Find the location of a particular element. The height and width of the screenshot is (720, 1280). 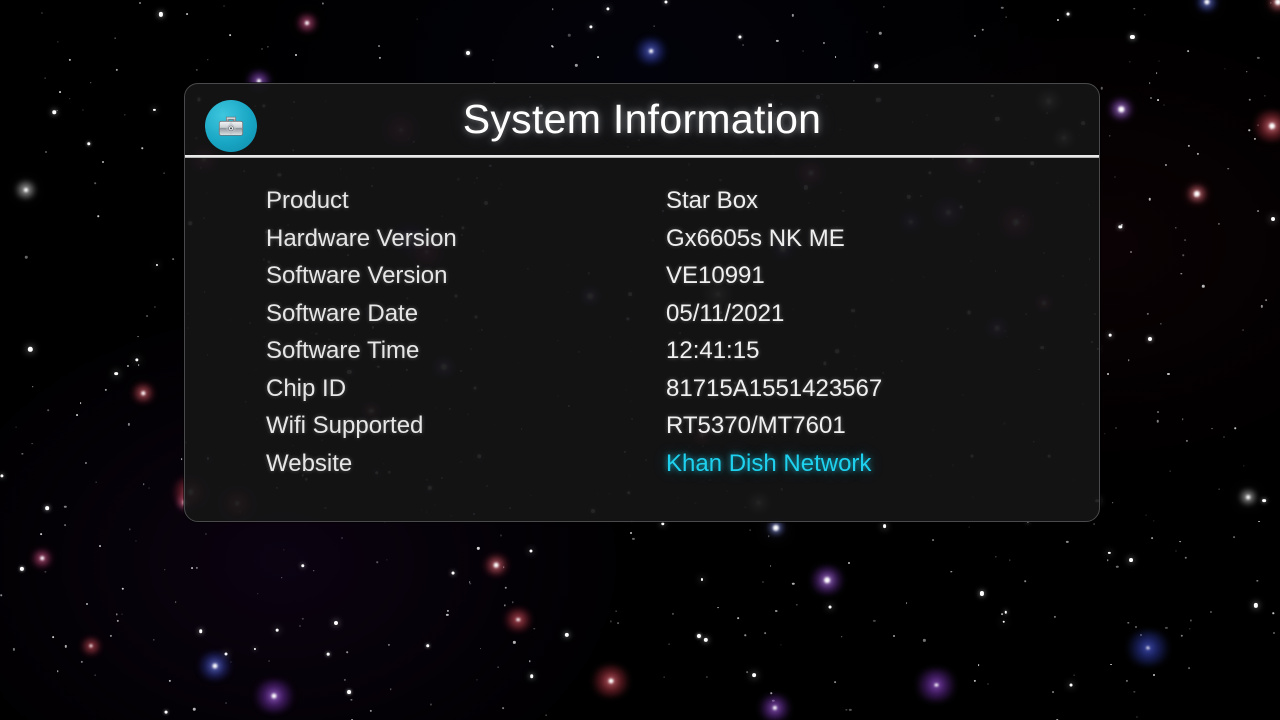

info-row: Software Version VE10991 is located at coordinates (642, 276).